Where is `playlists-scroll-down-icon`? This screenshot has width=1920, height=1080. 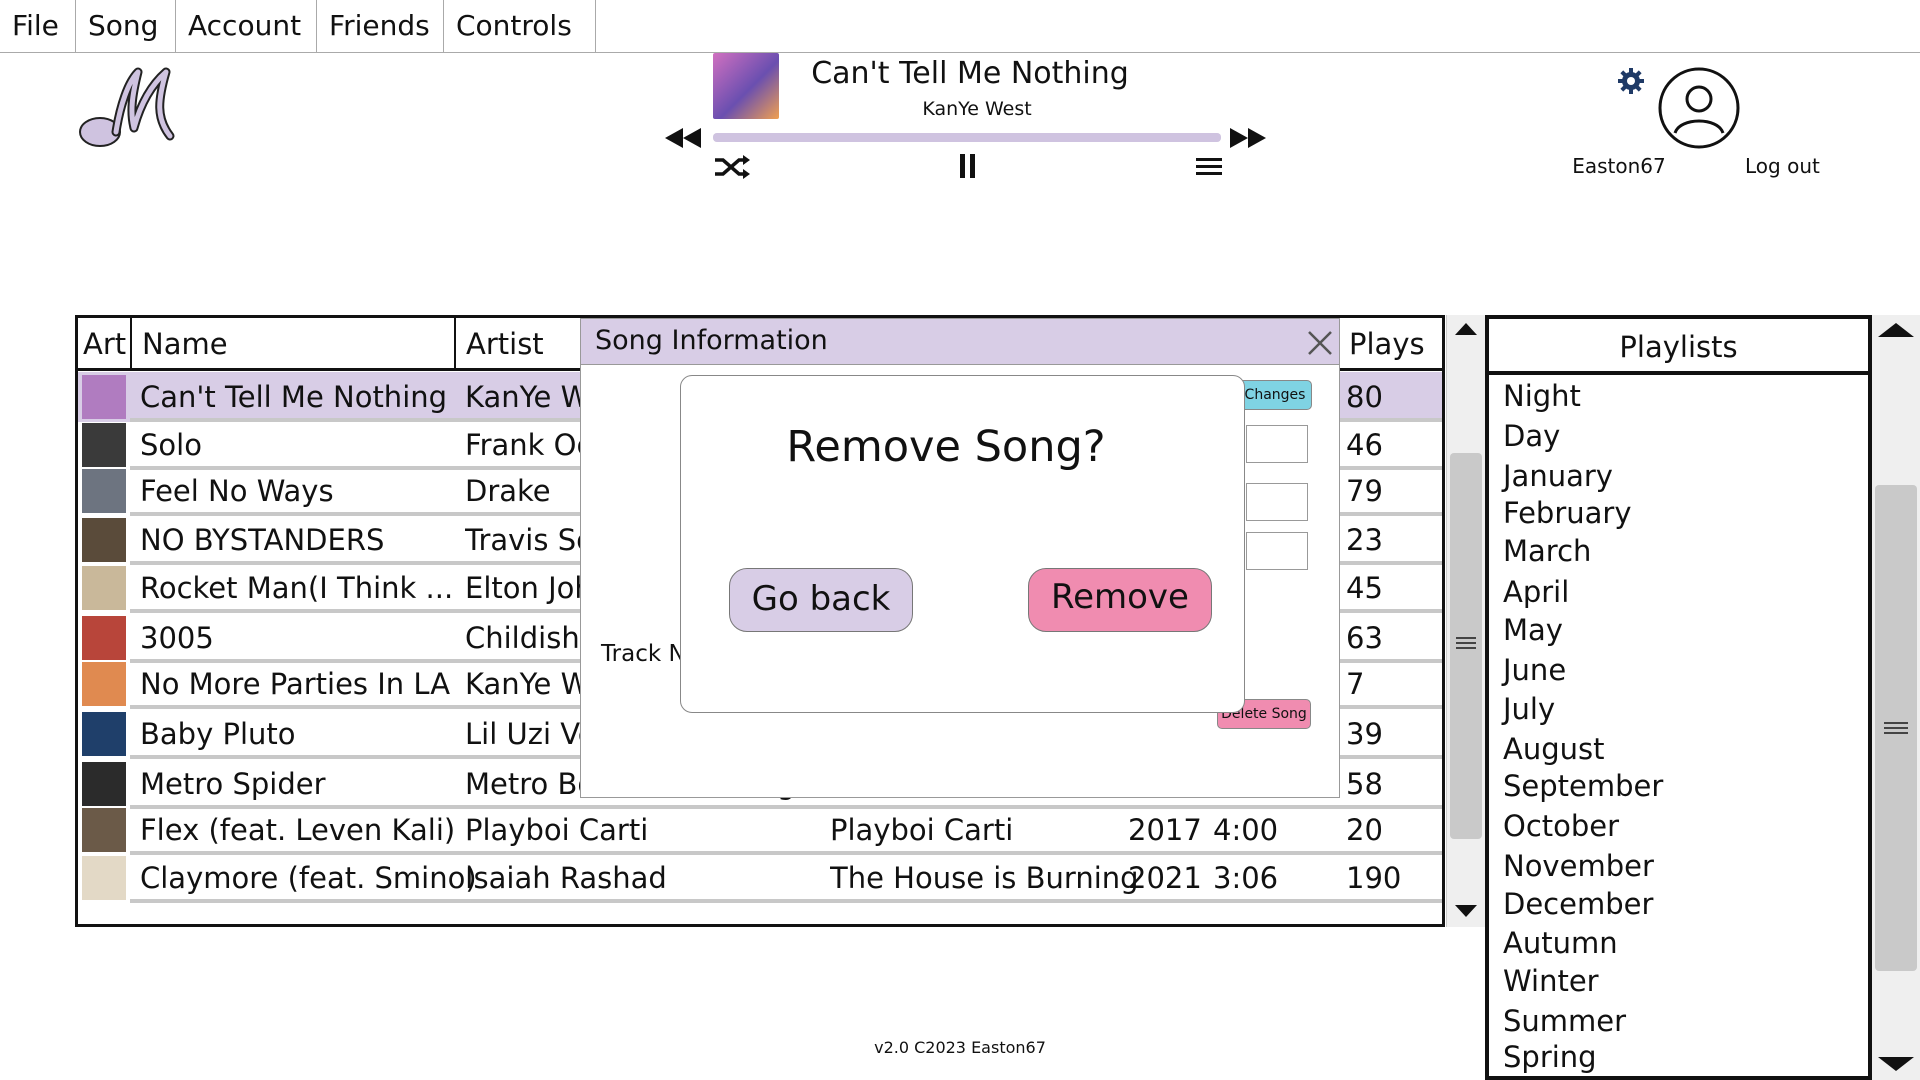
playlists-scroll-down-icon is located at coordinates (1896, 1064).